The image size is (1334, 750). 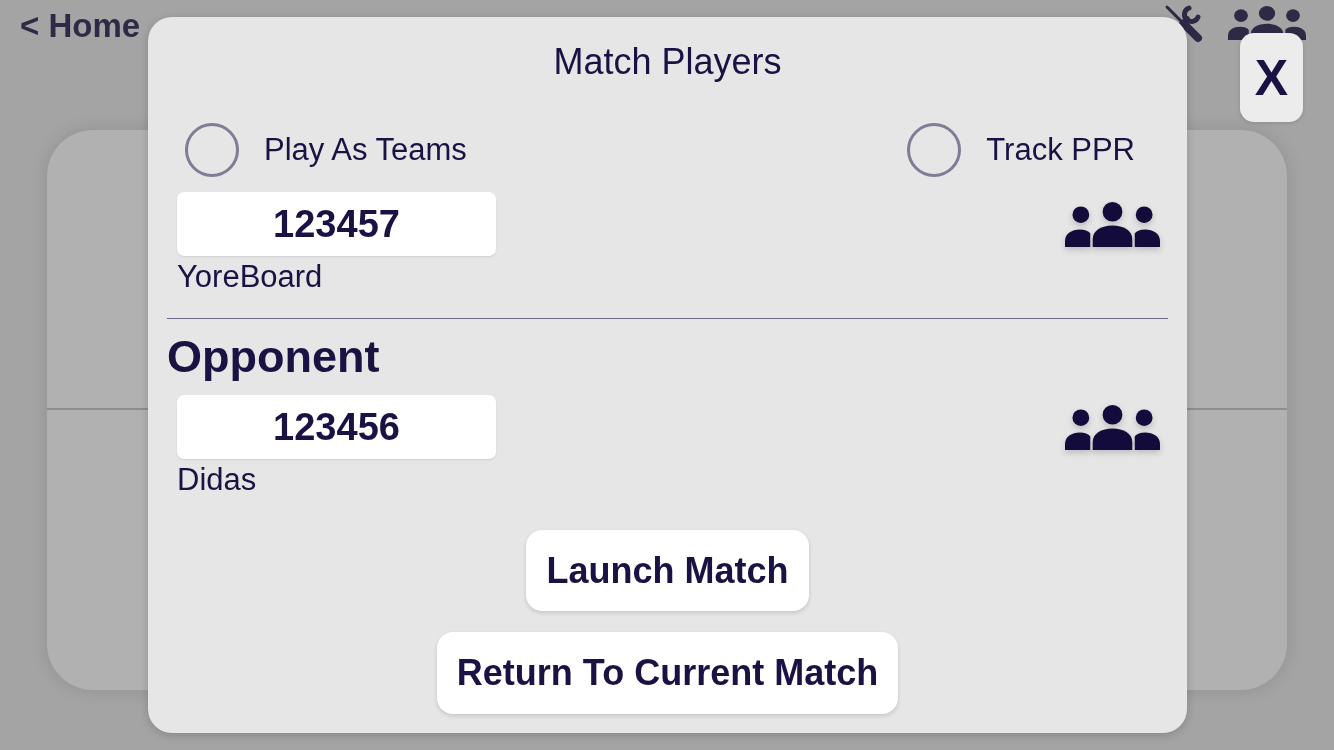 I want to click on return-to-match-button: Return To Current Match, so click(x=667, y=673).